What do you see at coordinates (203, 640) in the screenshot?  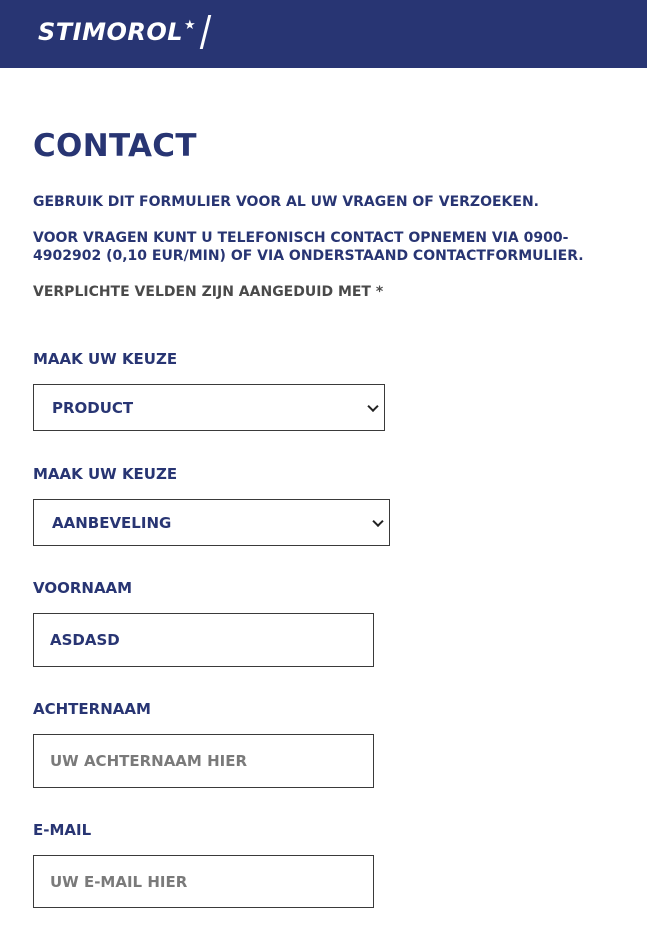 I see `first-name-field` at bounding box center [203, 640].